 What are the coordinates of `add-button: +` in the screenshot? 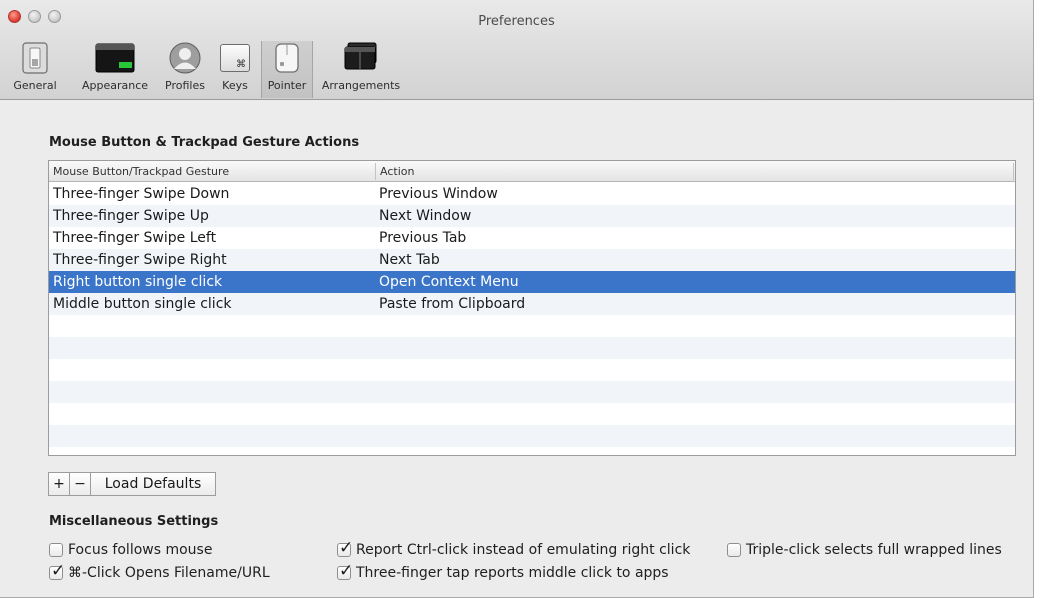 It's located at (59, 484).